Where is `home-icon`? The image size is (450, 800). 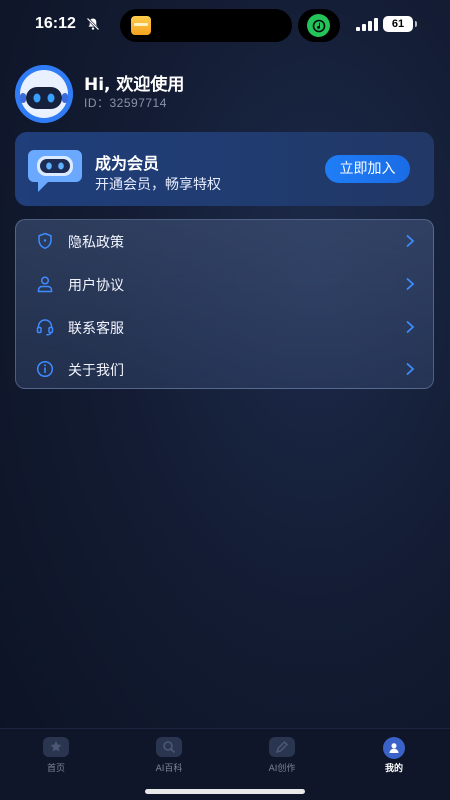 home-icon is located at coordinates (56, 747).